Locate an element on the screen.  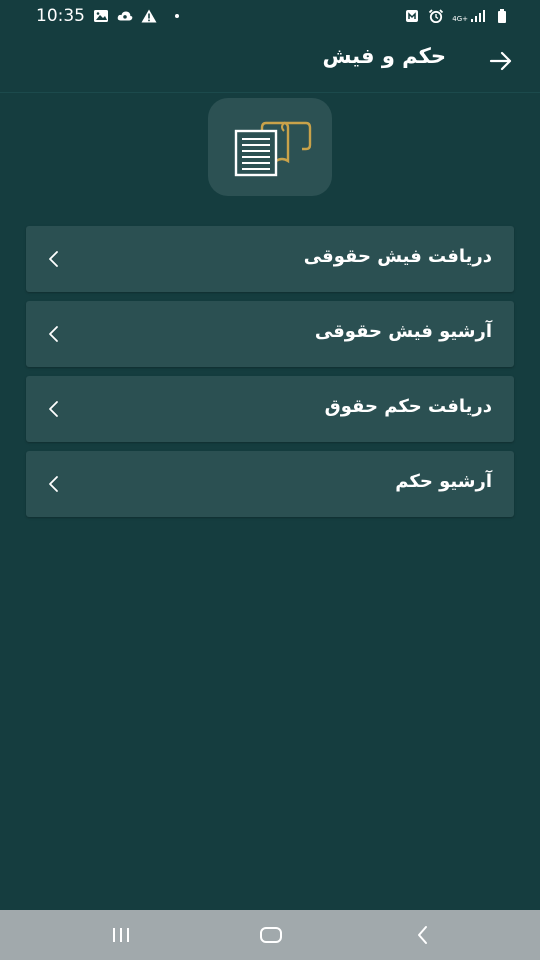
signal-icon is located at coordinates (478, 16).